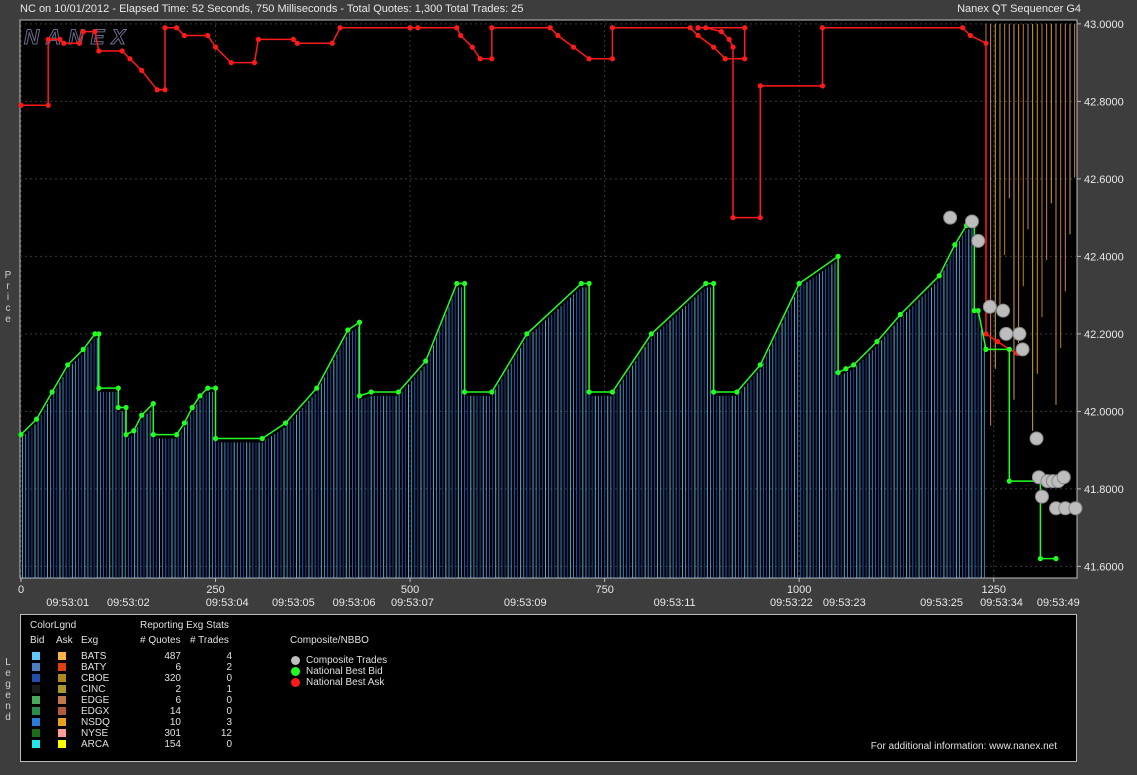  Describe the element at coordinates (90, 640) in the screenshot. I see `legend-exg-header: Exg` at that location.